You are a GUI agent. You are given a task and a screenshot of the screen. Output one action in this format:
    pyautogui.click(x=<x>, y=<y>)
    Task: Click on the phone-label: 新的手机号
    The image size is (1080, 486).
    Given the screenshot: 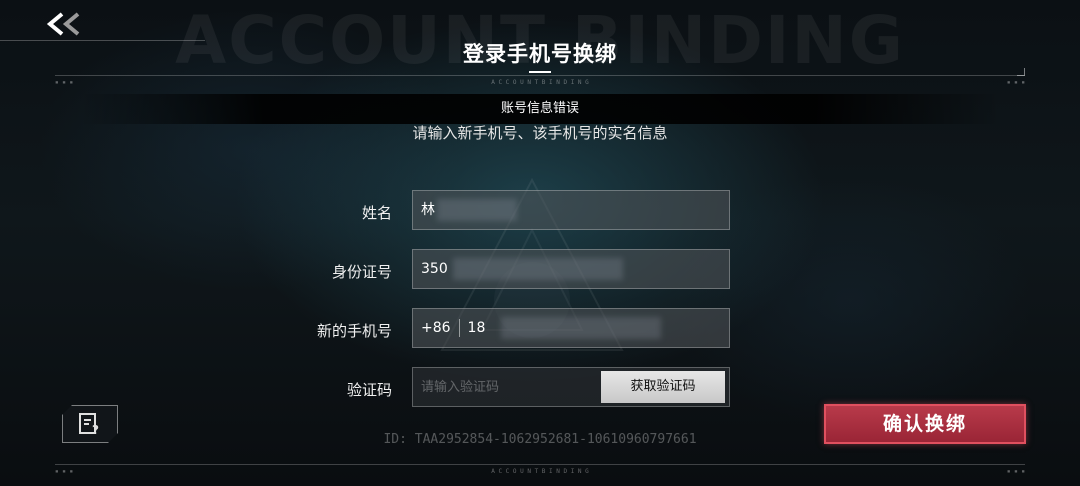 What is the action you would take?
    pyautogui.click(x=354, y=331)
    